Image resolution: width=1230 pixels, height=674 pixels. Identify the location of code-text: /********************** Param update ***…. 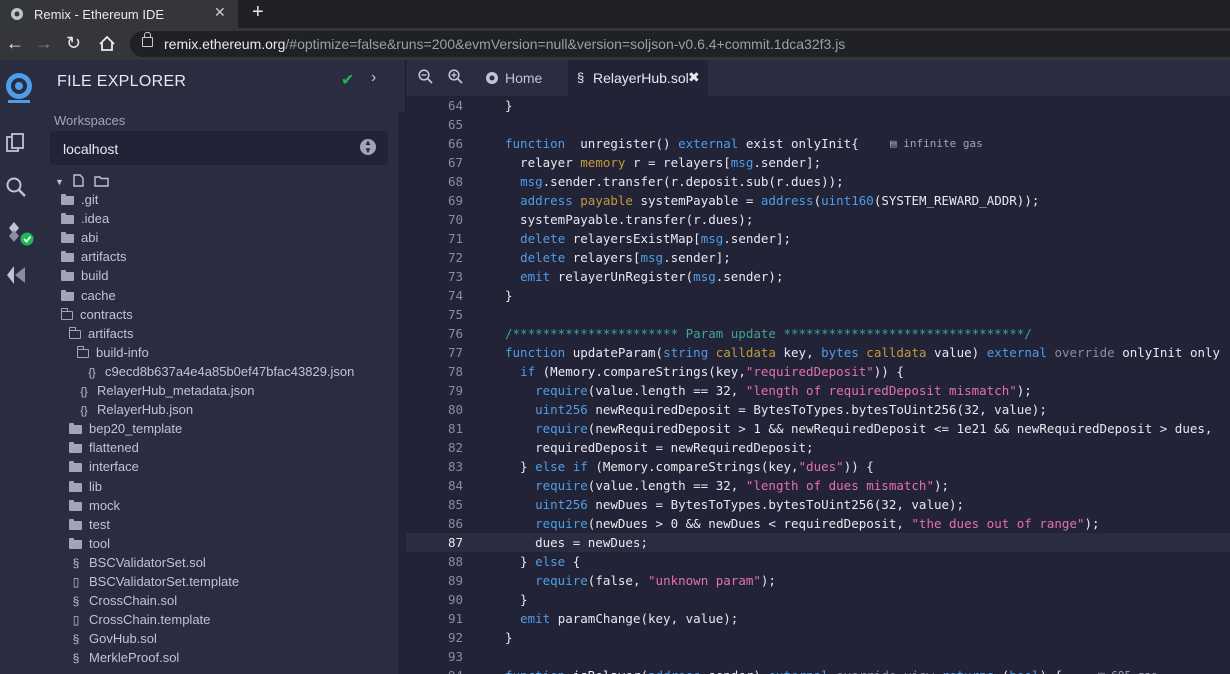
(768, 333).